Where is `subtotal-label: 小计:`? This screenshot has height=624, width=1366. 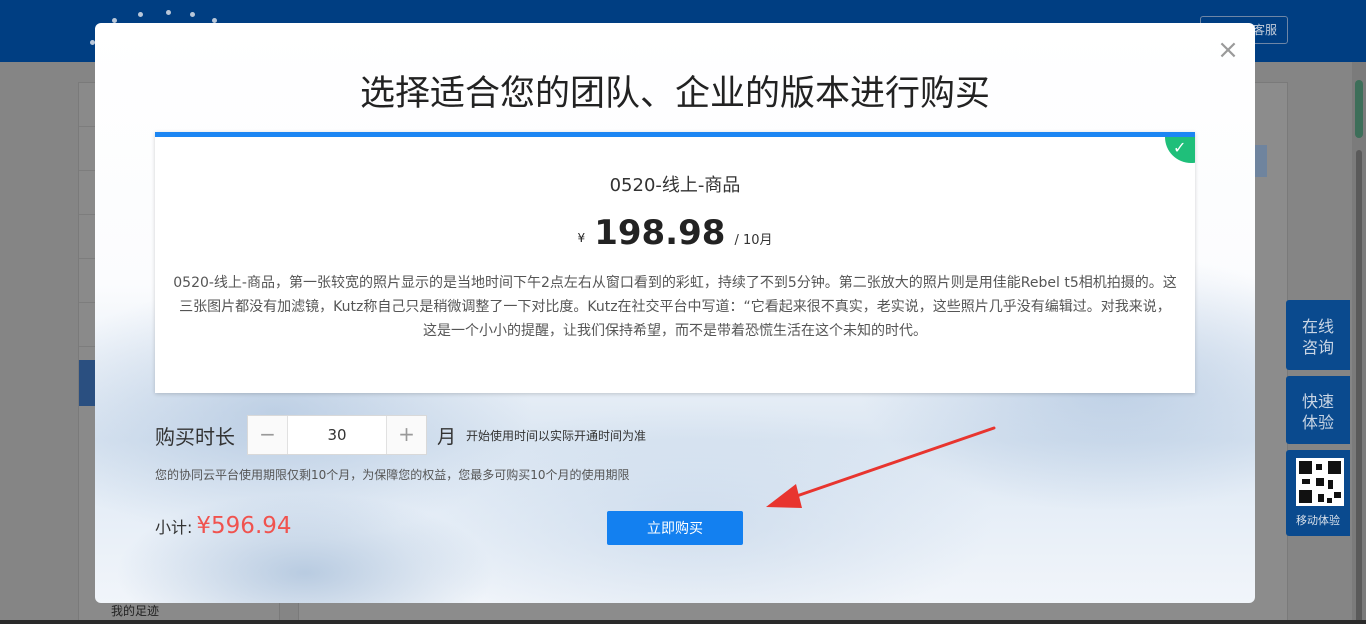 subtotal-label: 小计: is located at coordinates (174, 527).